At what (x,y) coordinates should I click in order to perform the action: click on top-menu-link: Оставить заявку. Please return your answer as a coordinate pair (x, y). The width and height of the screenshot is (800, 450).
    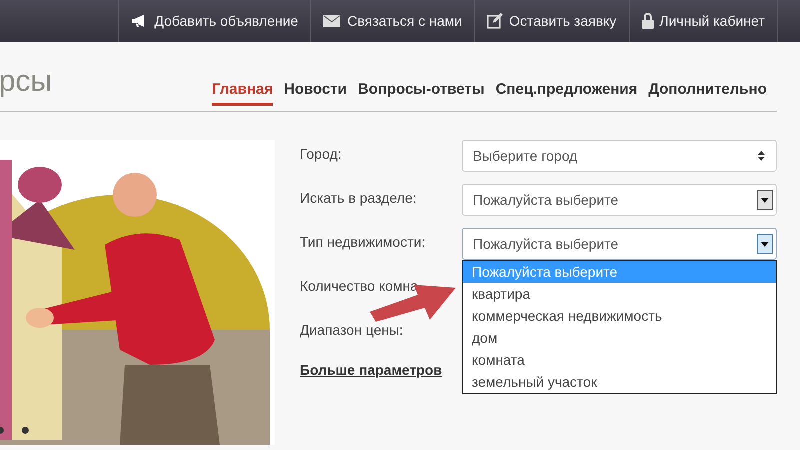
    Looking at the image, I should click on (551, 21).